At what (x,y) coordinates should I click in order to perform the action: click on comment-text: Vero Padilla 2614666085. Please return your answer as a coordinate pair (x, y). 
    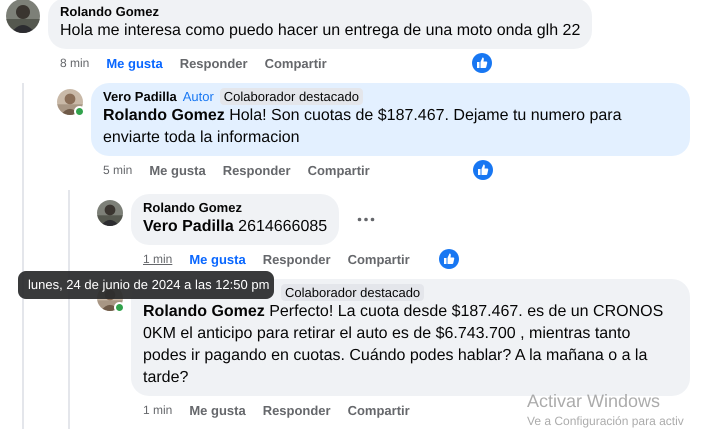
    Looking at the image, I should click on (235, 227).